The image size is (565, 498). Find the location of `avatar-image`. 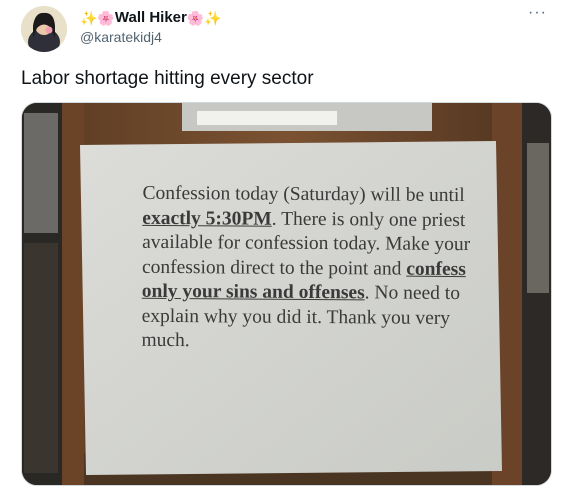

avatar-image is located at coordinates (44, 29).